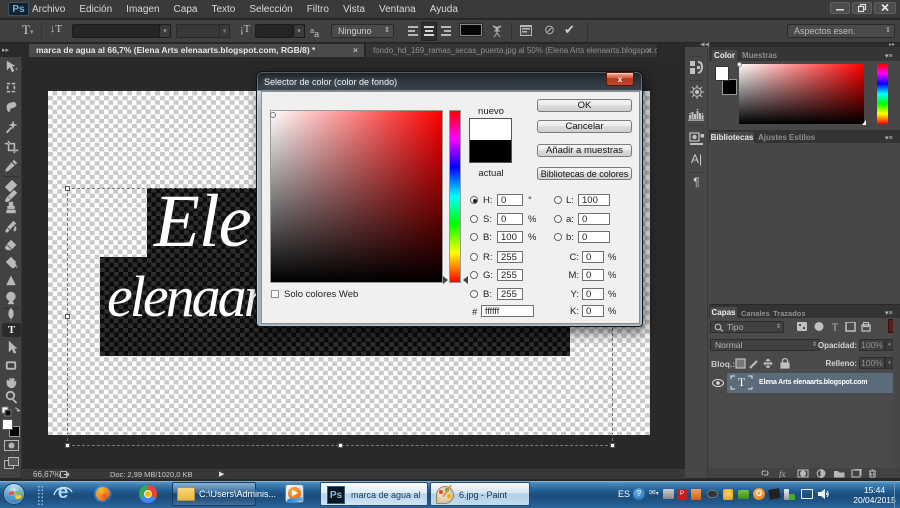 The width and height of the screenshot is (900, 508). I want to click on svg-text: T, so click(835, 328).